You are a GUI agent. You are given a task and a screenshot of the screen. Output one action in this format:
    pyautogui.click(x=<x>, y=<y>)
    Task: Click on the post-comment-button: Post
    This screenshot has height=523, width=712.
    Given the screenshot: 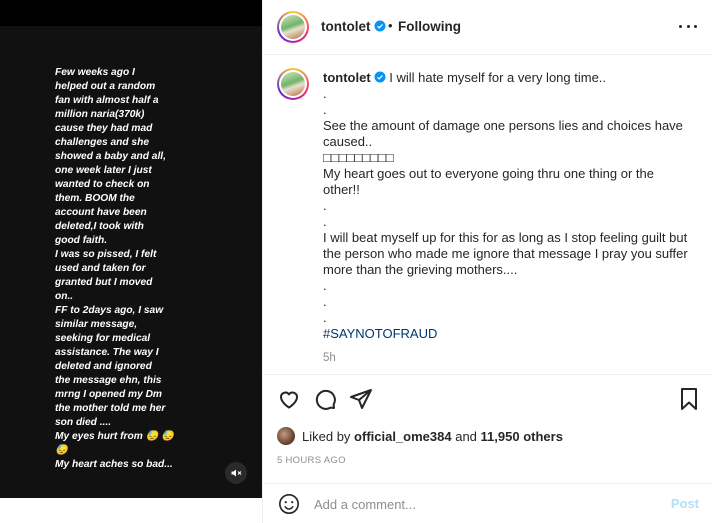 What is the action you would take?
    pyautogui.click(x=685, y=503)
    